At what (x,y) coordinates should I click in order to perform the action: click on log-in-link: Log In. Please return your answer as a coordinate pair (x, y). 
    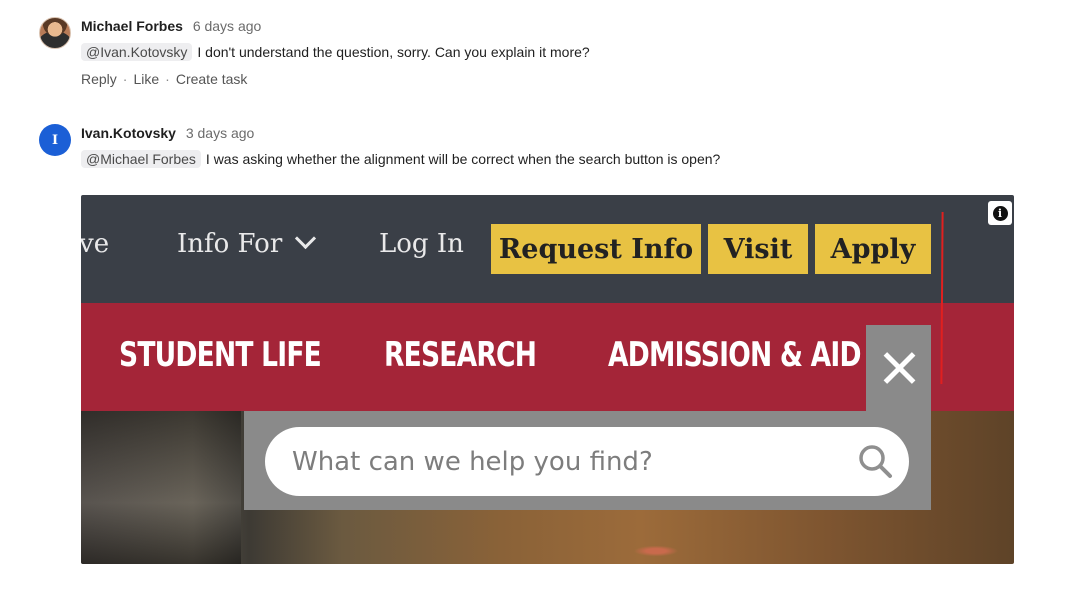
    Looking at the image, I should click on (421, 244).